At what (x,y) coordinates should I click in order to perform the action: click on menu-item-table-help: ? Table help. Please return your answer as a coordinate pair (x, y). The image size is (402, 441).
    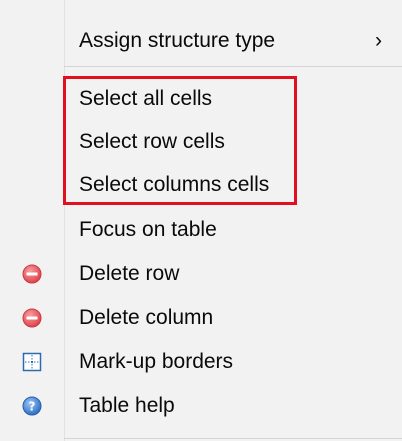
    Looking at the image, I should click on (201, 406).